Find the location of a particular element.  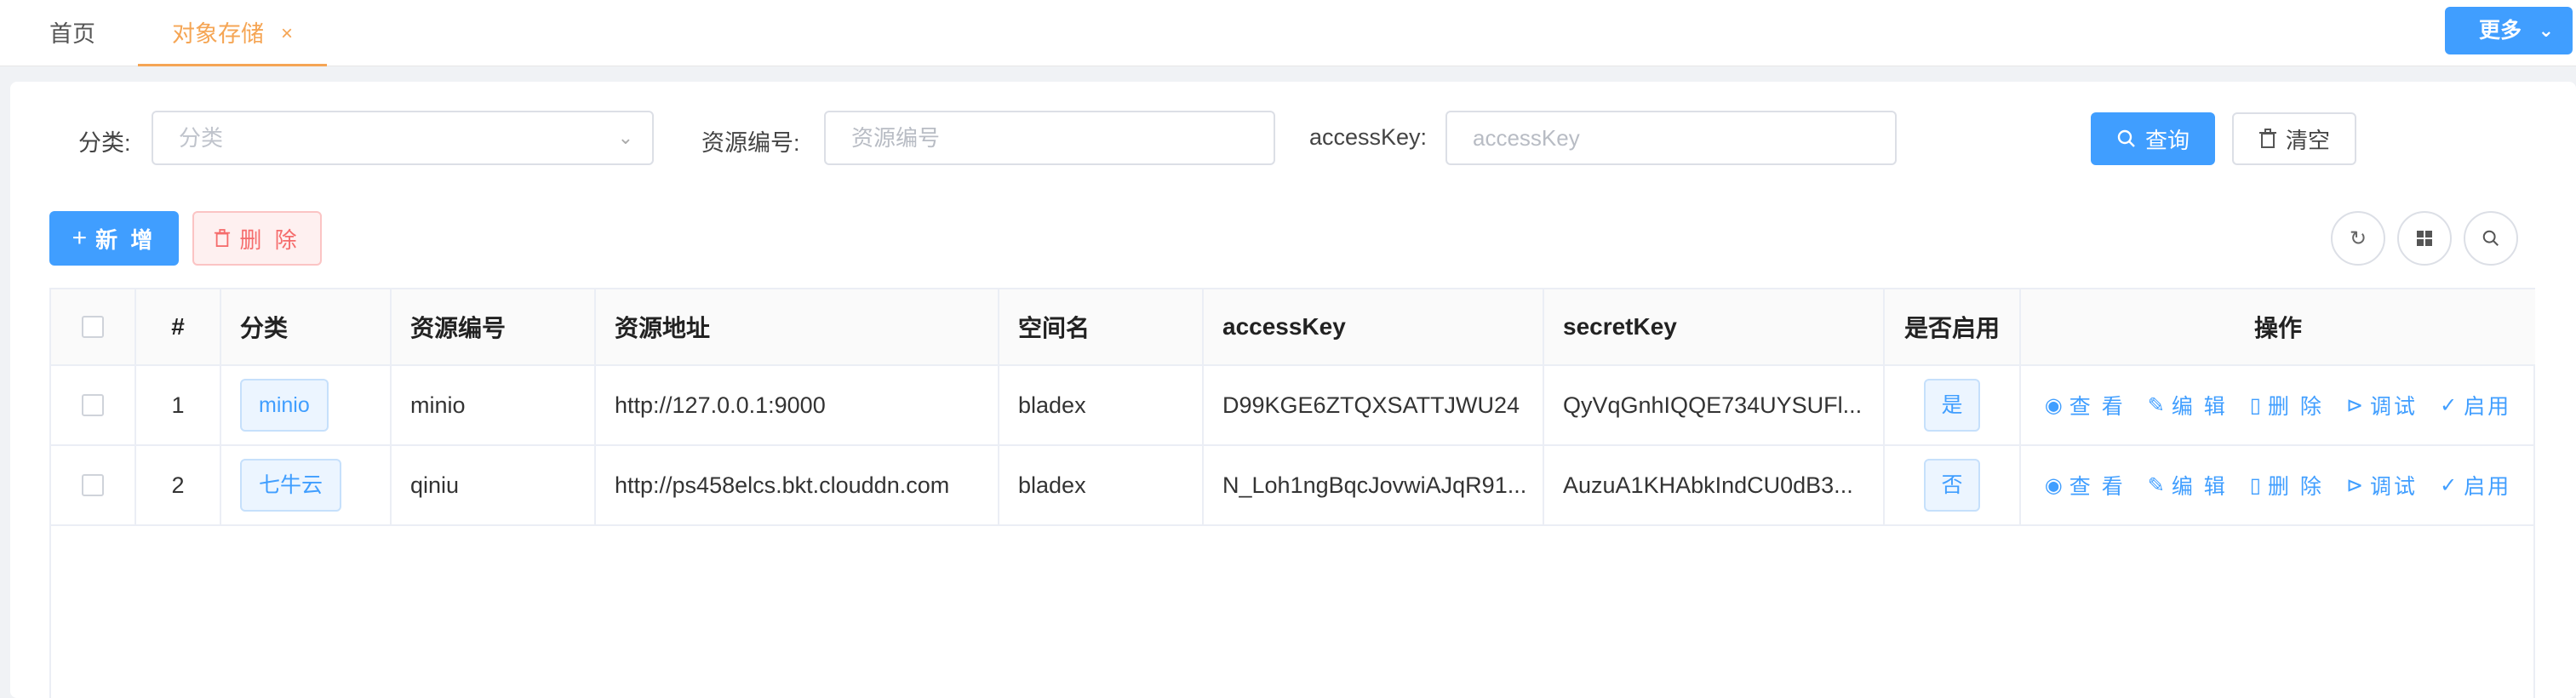

row-resource: minio is located at coordinates (494, 405).